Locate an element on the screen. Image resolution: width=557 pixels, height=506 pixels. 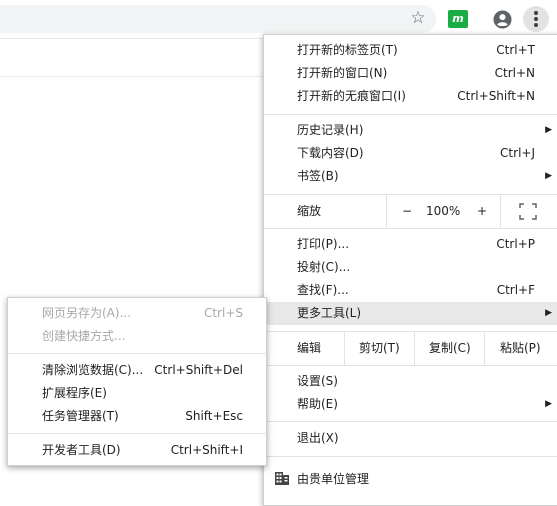
managed-by-org: 由贵单位管理 is located at coordinates (410, 479).